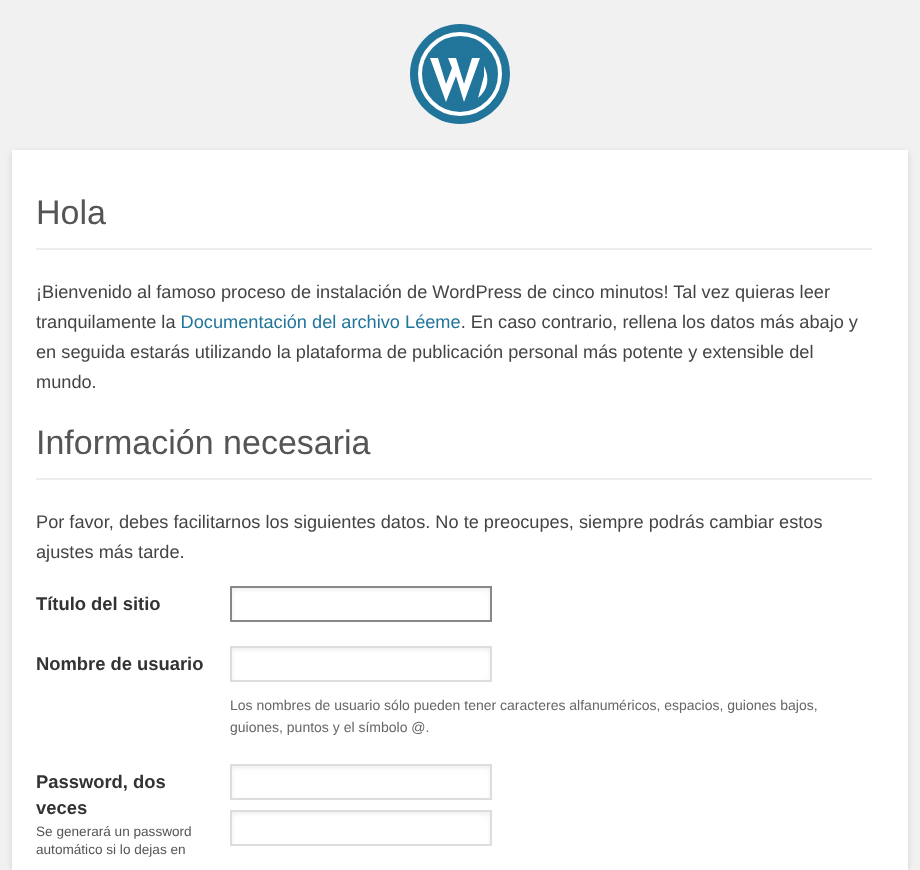  I want to click on section-heading: Información necesaria, so click(203, 444).